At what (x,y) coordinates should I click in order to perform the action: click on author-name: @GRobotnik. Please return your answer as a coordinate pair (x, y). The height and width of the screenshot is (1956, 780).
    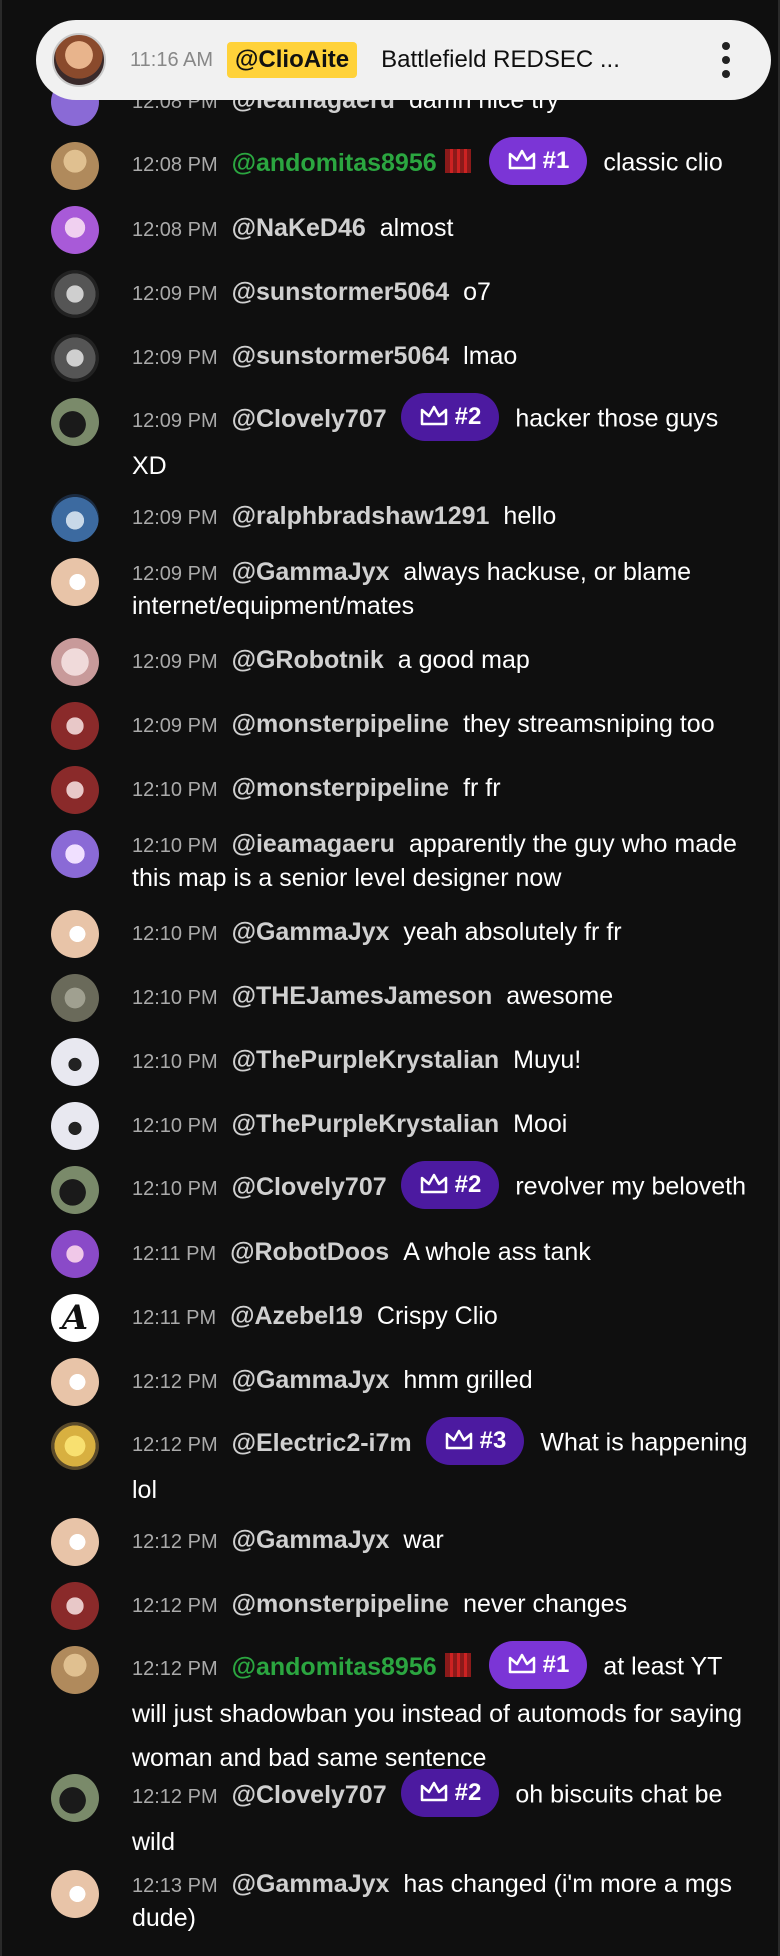
    Looking at the image, I should click on (308, 660).